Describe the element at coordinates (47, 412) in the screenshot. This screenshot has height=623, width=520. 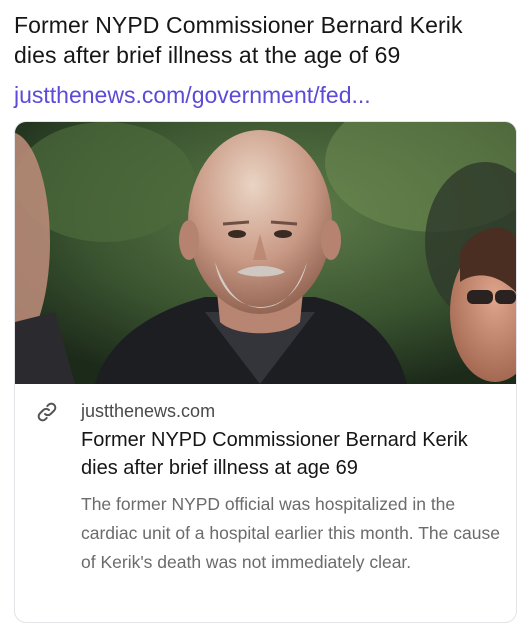
I see `link-icon` at that location.